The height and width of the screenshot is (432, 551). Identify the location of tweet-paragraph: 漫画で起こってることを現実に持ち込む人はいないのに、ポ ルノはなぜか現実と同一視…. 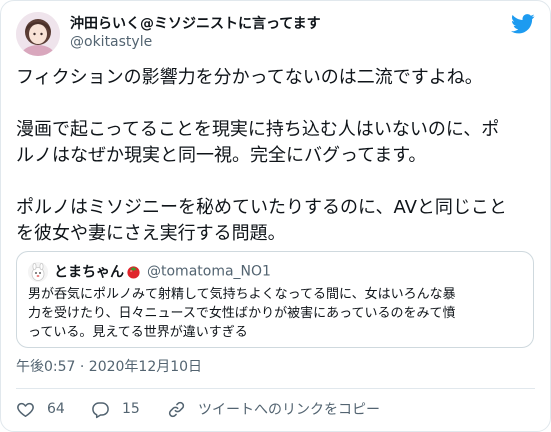
(258, 142).